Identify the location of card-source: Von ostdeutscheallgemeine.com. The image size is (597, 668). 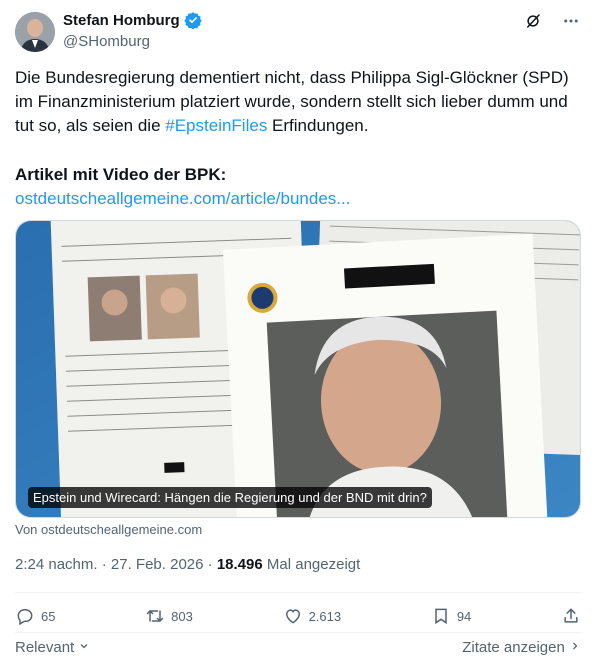
(108, 529).